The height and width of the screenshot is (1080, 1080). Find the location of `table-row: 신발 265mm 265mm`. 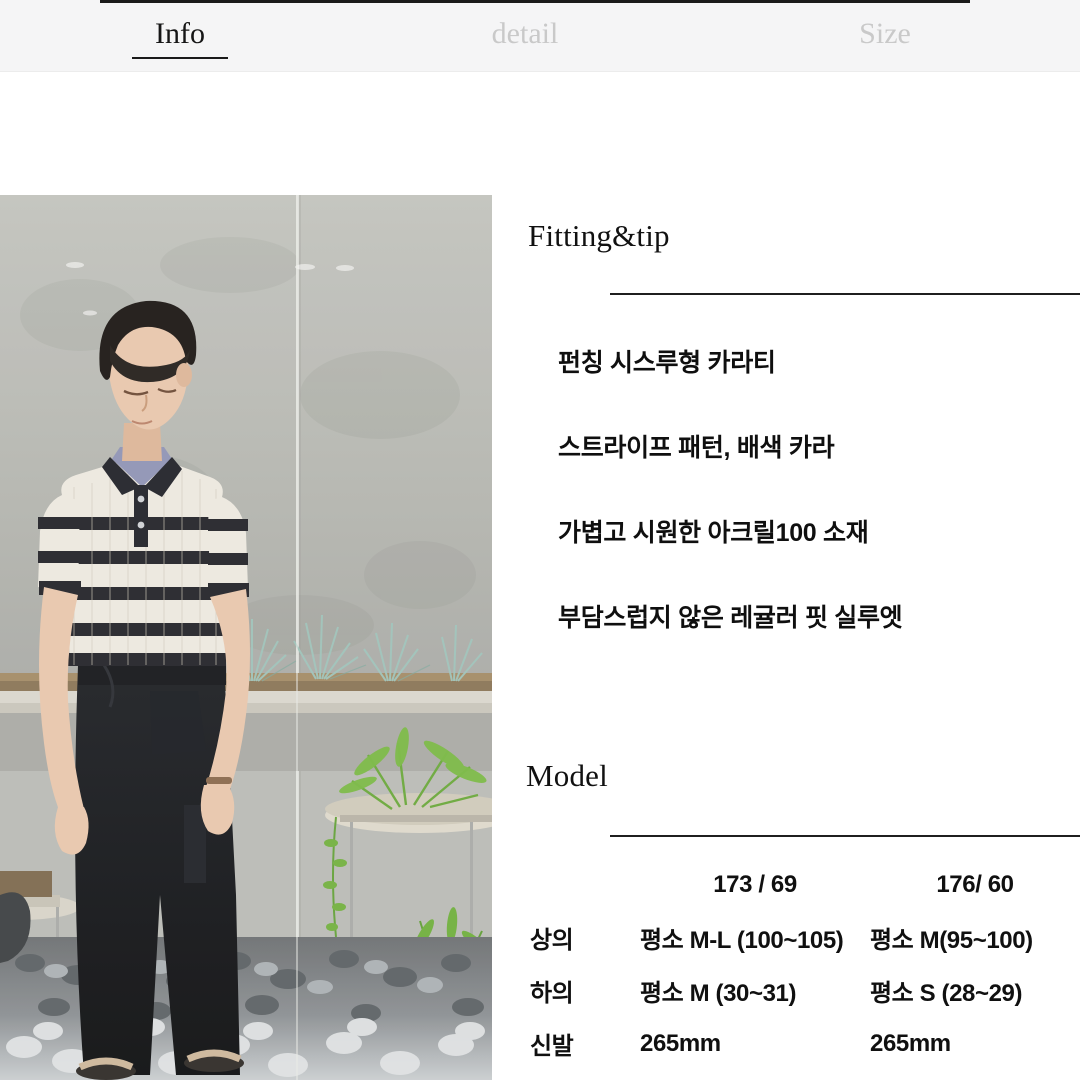

table-row: 신발 265mm 265mm is located at coordinates (805, 1043).